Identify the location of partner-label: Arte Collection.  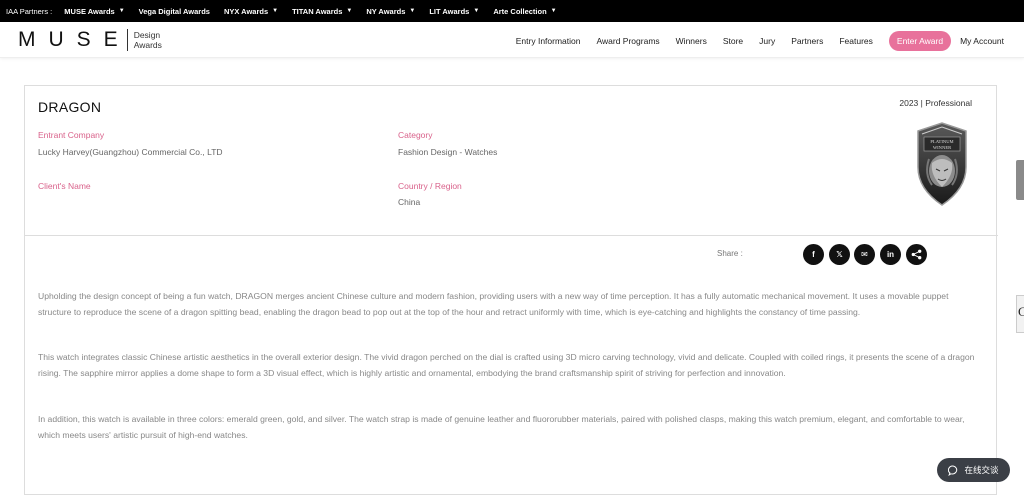
(520, 11).